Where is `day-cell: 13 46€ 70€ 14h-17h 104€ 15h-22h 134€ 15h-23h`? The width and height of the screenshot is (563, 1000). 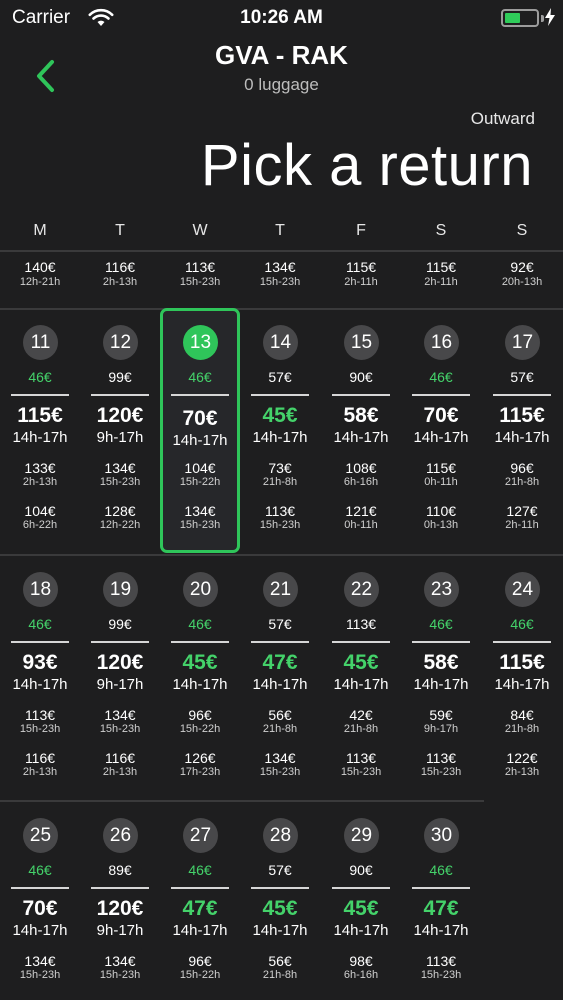
day-cell: 13 46€ 70€ 14h-17h 104€ 15h-22h 134€ 15h-23h is located at coordinates (200, 430).